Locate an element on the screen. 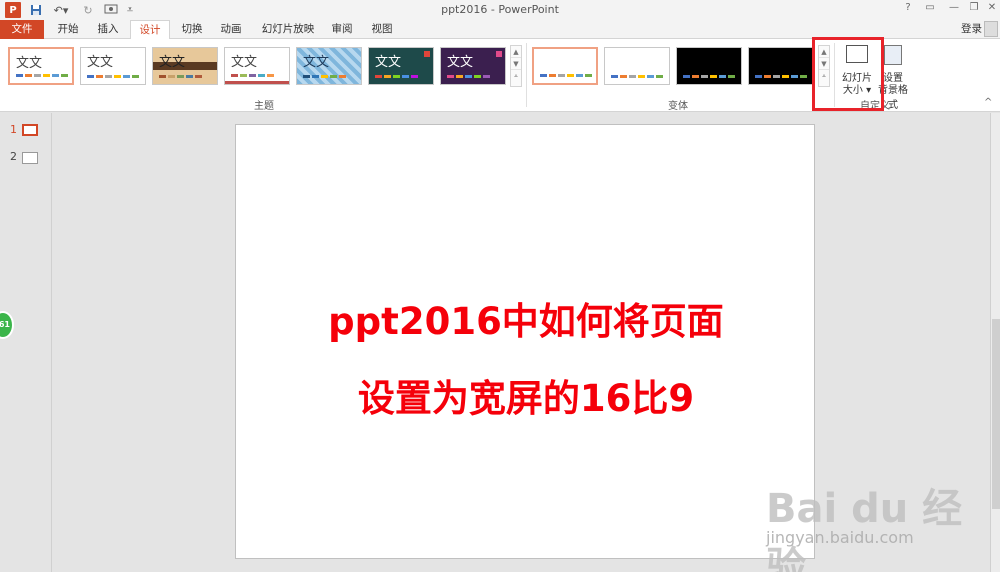 Image resolution: width=1000 pixels, height=572 pixels. theme-pattern: 文文 is located at coordinates (329, 66).